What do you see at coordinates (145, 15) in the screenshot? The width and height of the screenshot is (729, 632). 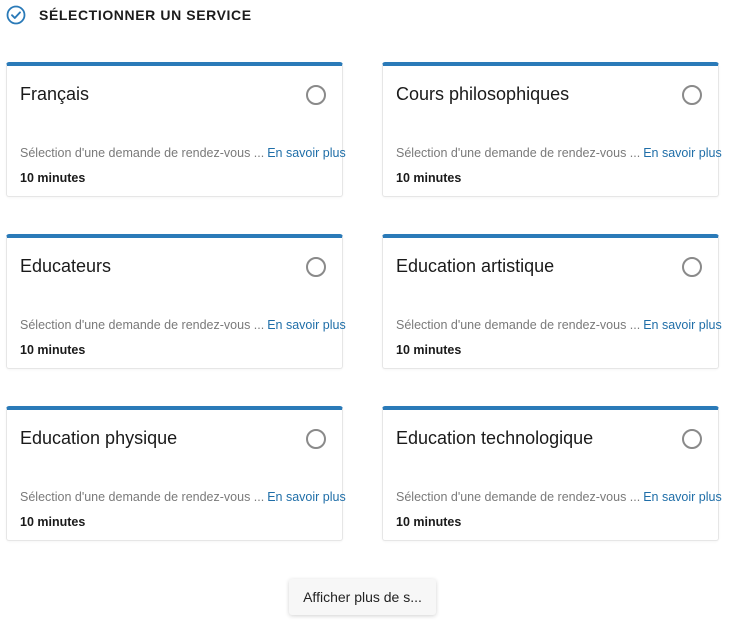 I see `section-title: SÉLECTIONNER UN SERVICE` at bounding box center [145, 15].